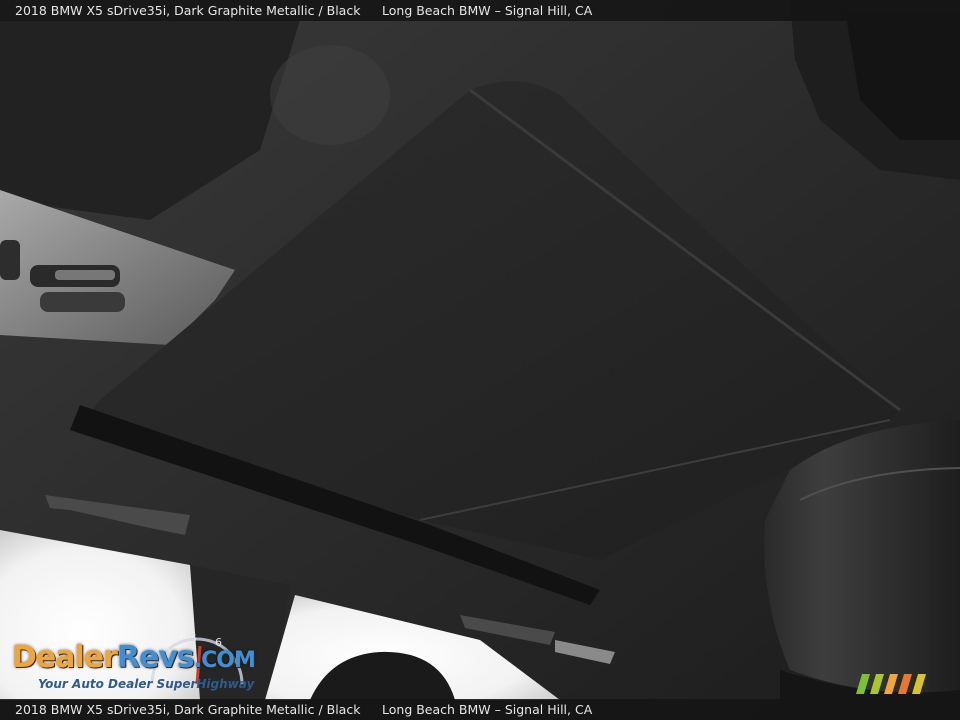 This screenshot has height=720, width=960. What do you see at coordinates (487, 10) in the screenshot?
I see `dealer-caption: Long Beach BMW – Signal Hill, CA` at bounding box center [487, 10].